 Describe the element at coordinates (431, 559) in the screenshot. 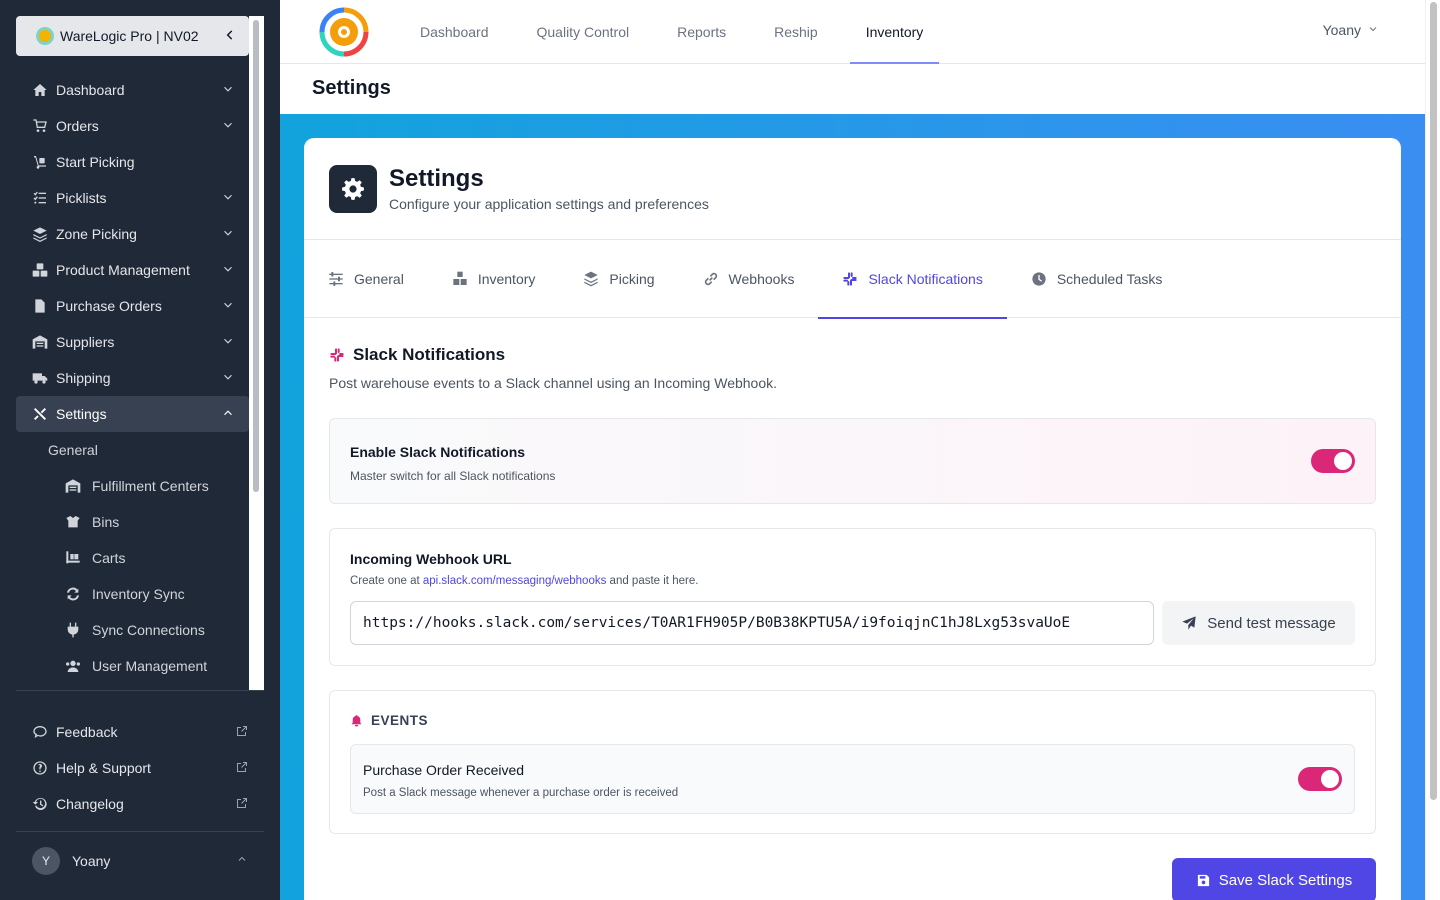

I see `webhook-url-title: Incoming Webhook URL` at that location.